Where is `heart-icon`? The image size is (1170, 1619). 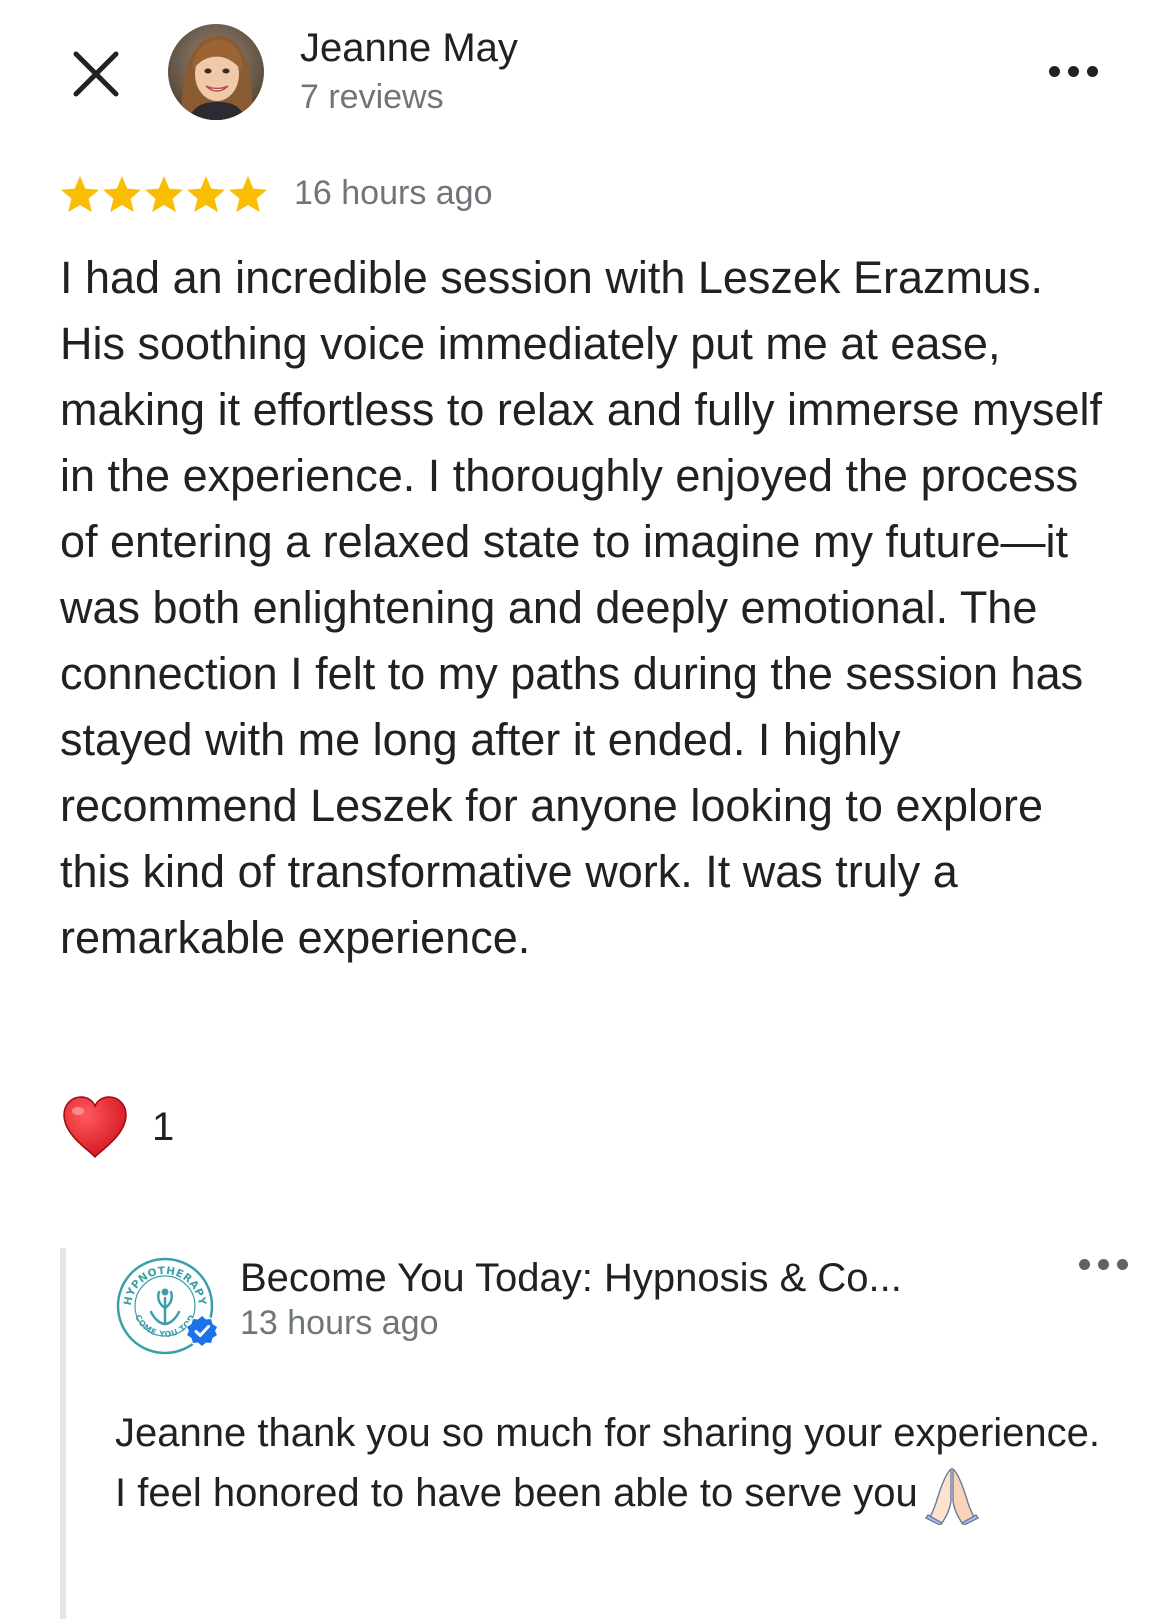 heart-icon is located at coordinates (95, 1127).